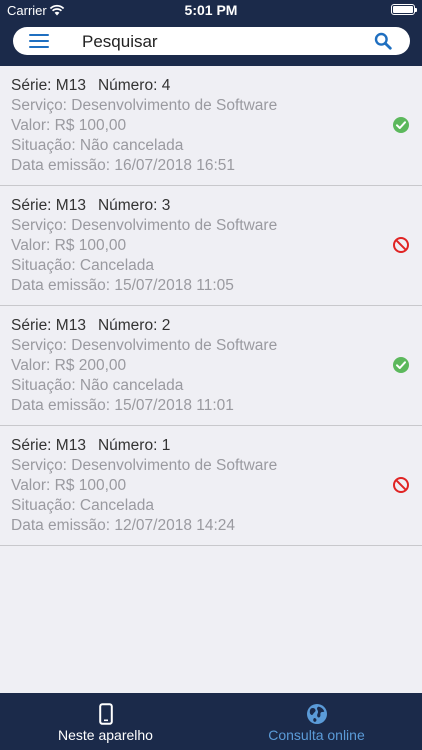 This screenshot has width=422, height=750. What do you see at coordinates (134, 85) in the screenshot?
I see `invoice-number: Número: 4` at bounding box center [134, 85].